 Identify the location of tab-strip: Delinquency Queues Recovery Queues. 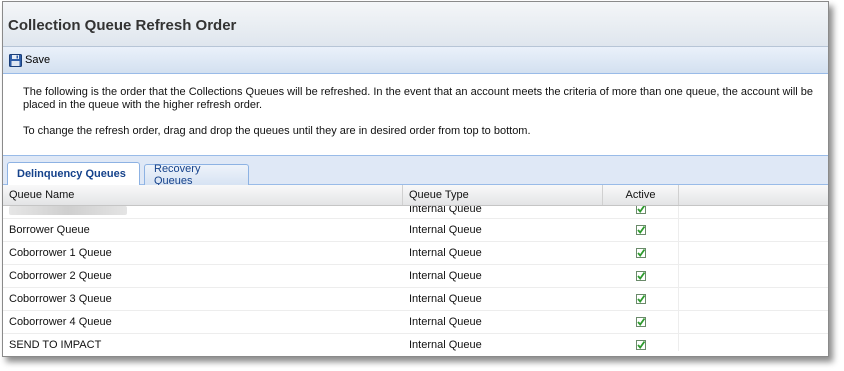
(415, 171).